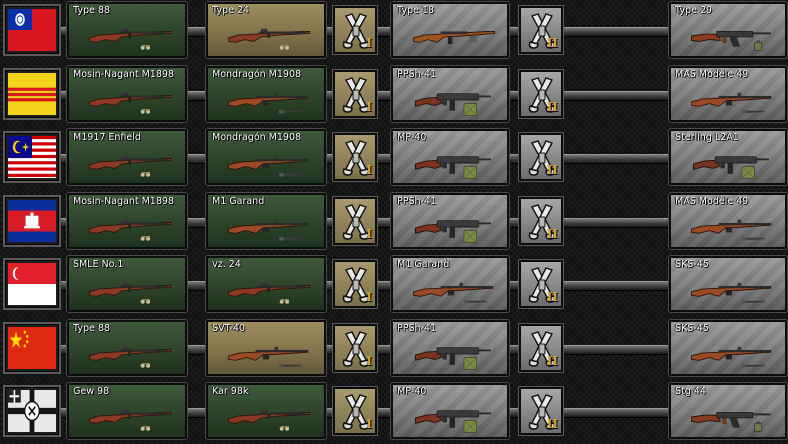 The width and height of the screenshot is (788, 444). What do you see at coordinates (228, 328) in the screenshot?
I see `tech-card-title: SVT-40` at bounding box center [228, 328].